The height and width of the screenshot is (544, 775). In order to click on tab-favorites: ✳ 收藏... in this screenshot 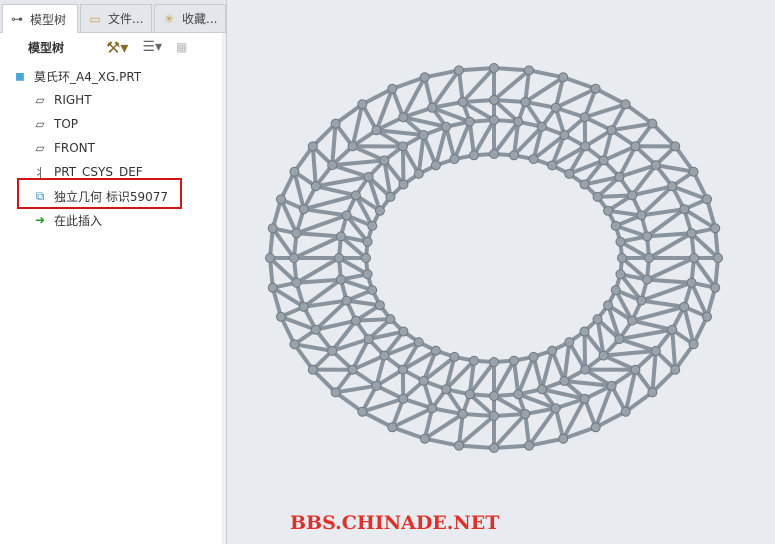, I will do `click(190, 18)`.